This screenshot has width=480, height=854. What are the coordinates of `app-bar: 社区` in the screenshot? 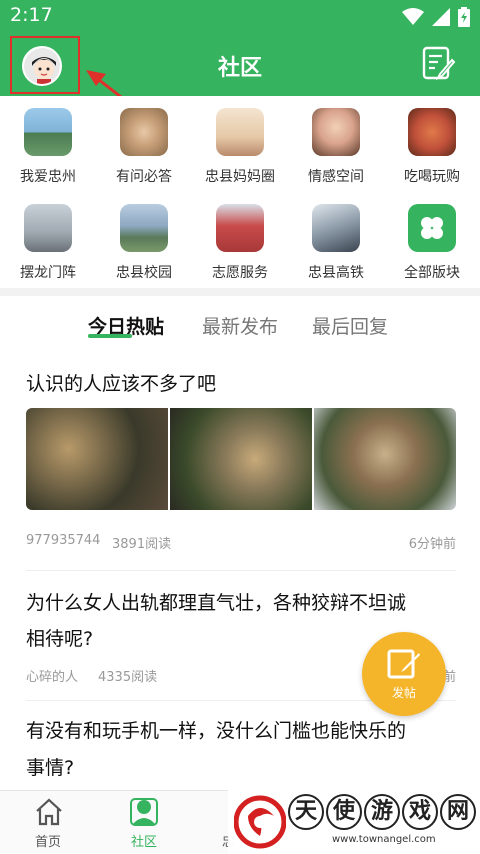 It's located at (240, 64).